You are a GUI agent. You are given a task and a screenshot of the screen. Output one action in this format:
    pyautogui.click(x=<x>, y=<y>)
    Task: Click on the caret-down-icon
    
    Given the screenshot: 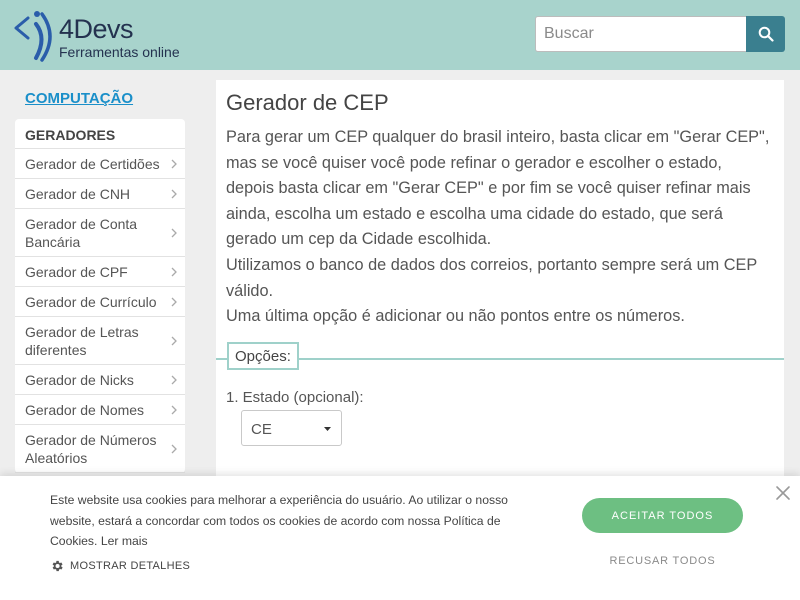 What is the action you would take?
    pyautogui.click(x=327, y=429)
    